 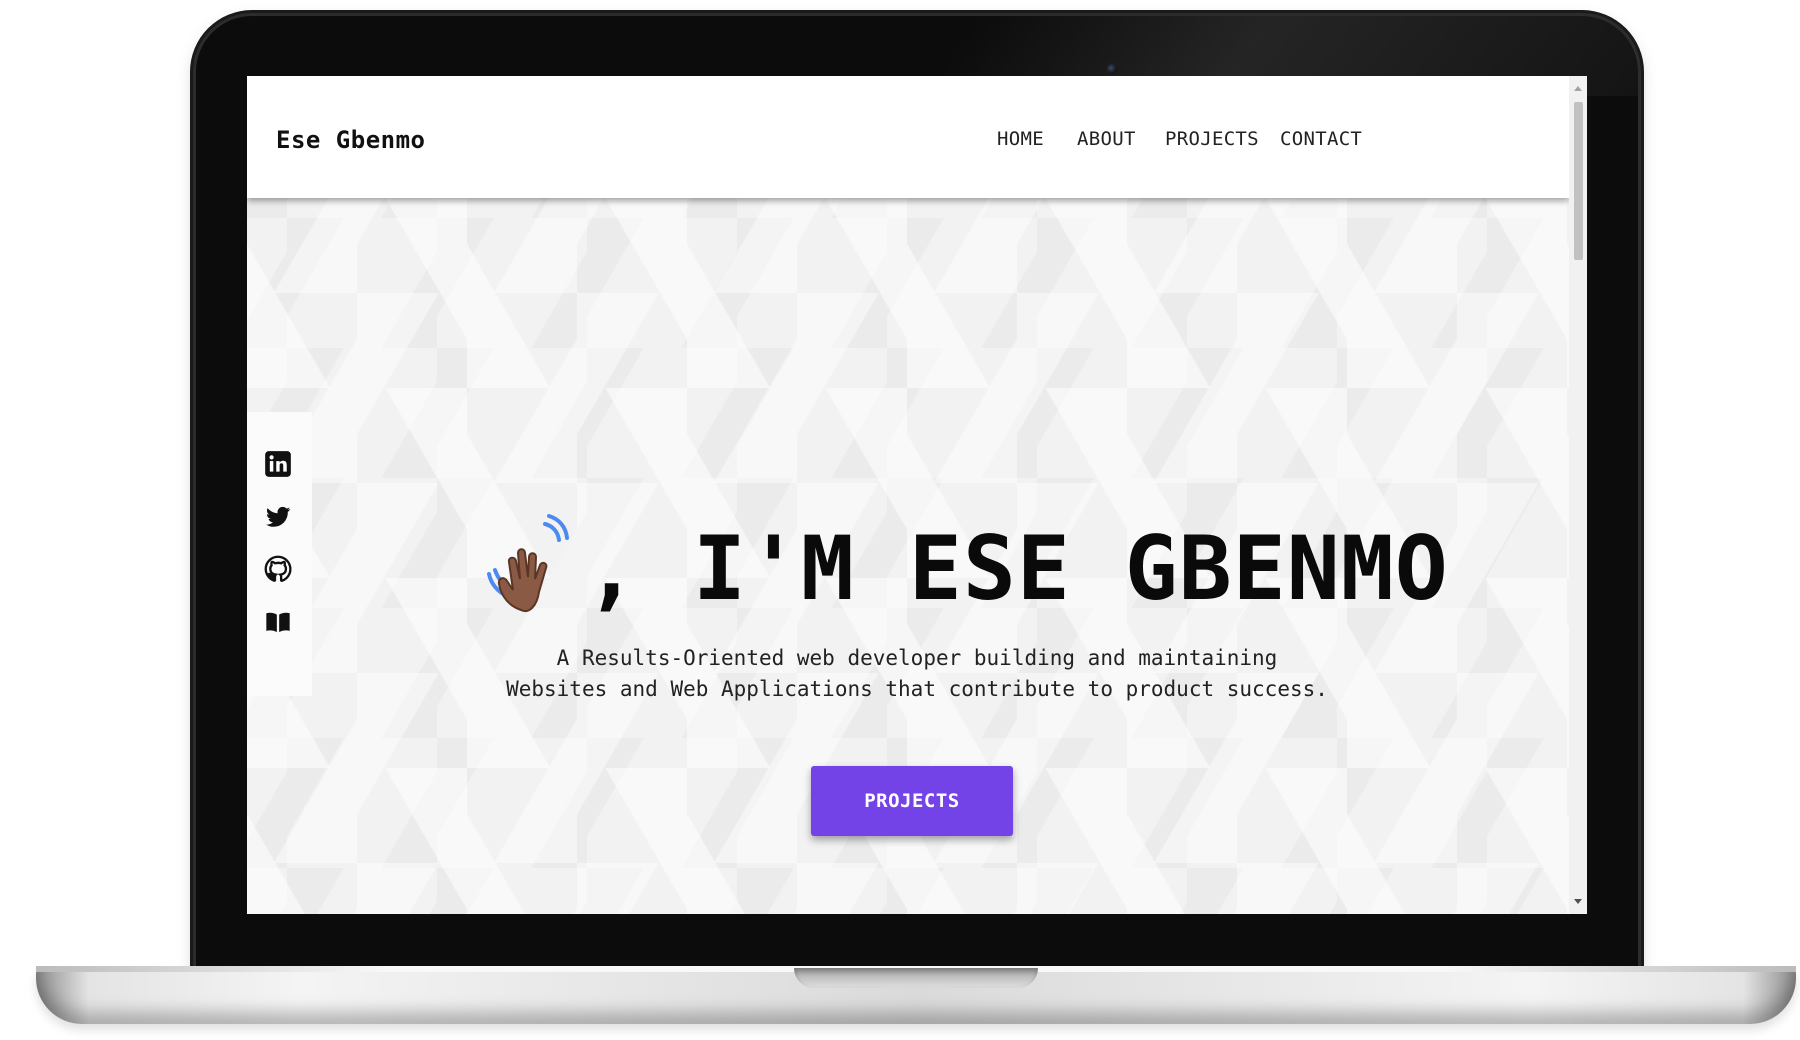 What do you see at coordinates (908, 137) in the screenshot?
I see `navbar: Ese Gbenmo HOME ABOUT PROJECTS CONTACT` at bounding box center [908, 137].